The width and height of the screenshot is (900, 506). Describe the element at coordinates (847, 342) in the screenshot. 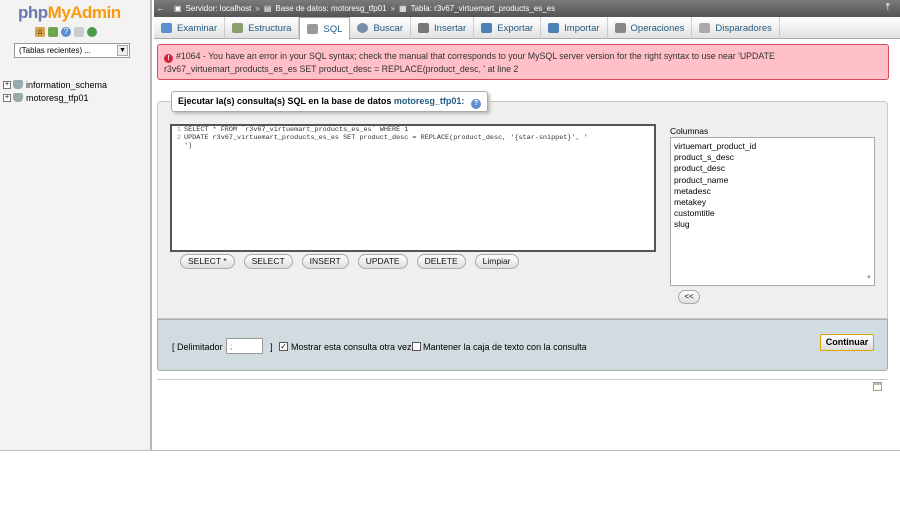

I see `continue-button: Continuar` at that location.